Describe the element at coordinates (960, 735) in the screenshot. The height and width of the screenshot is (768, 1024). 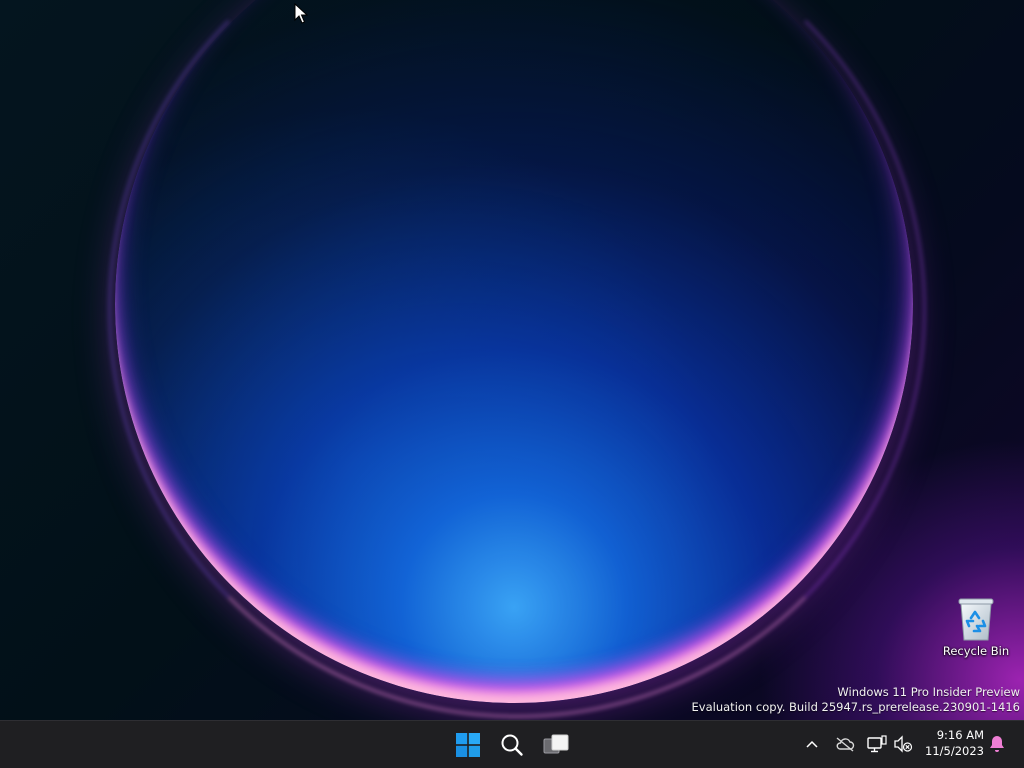
I see `clock-time: 9:16 AM` at that location.